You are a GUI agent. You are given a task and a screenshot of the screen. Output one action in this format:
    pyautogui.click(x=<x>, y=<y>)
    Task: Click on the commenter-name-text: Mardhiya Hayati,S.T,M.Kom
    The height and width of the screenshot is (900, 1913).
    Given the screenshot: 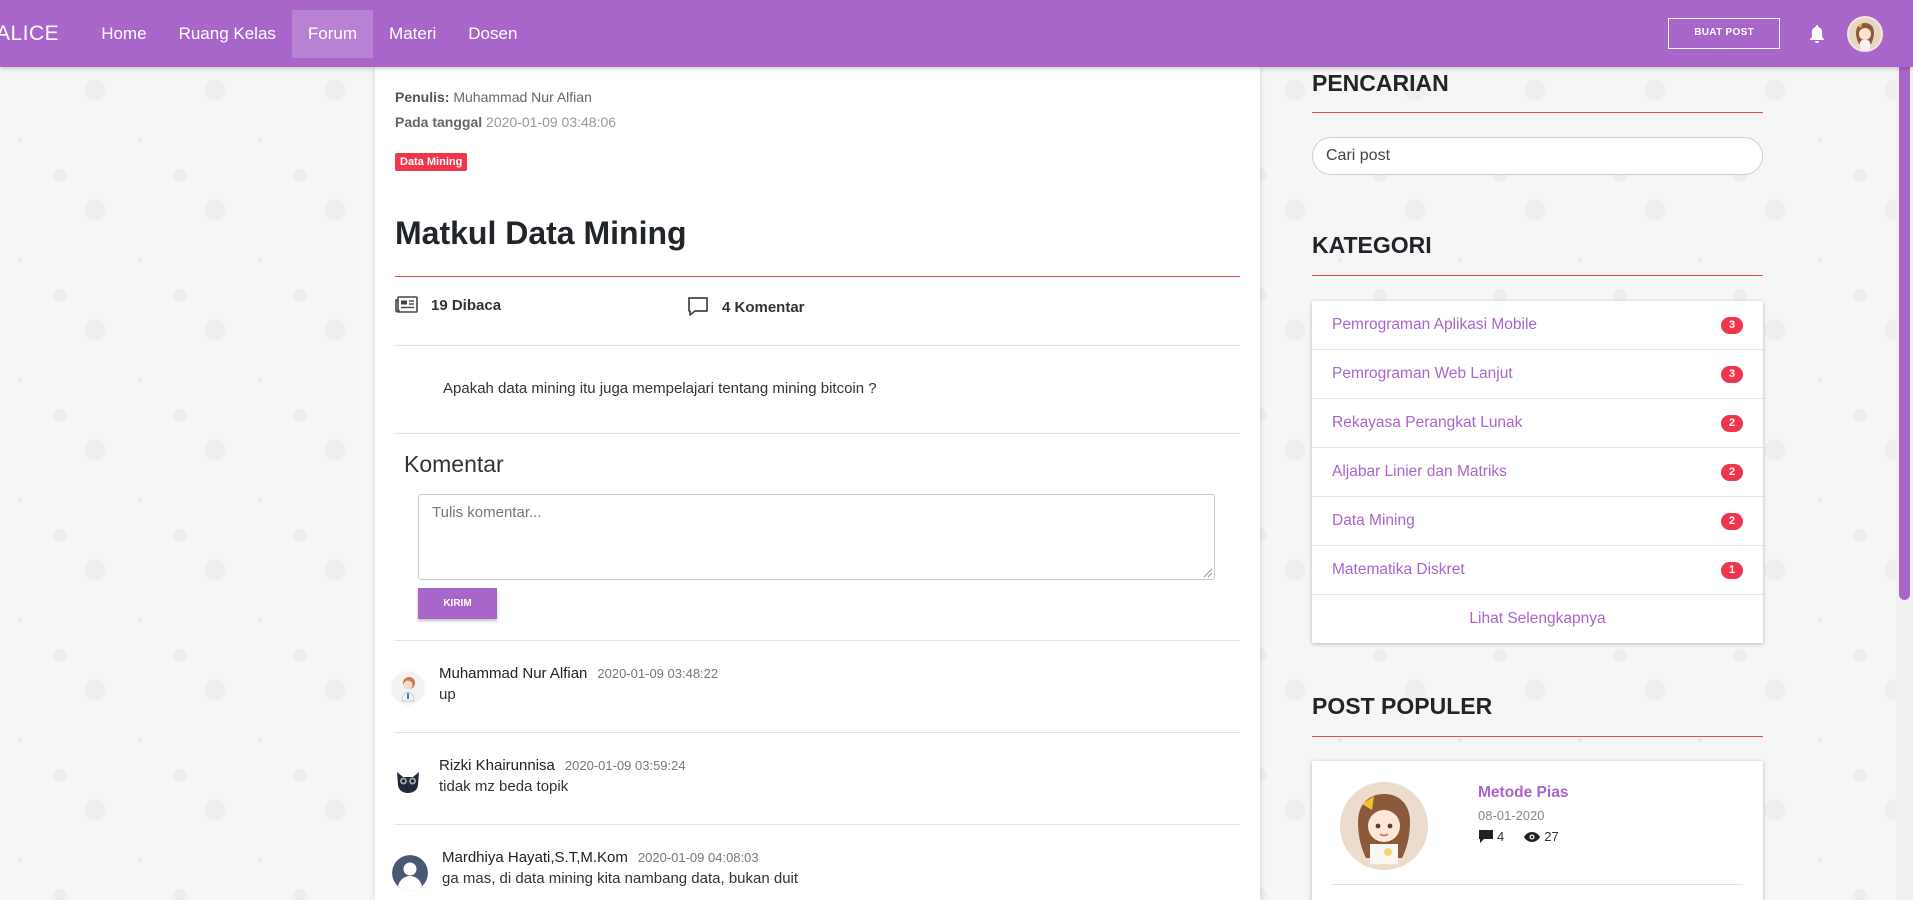 What is the action you would take?
    pyautogui.click(x=535, y=857)
    